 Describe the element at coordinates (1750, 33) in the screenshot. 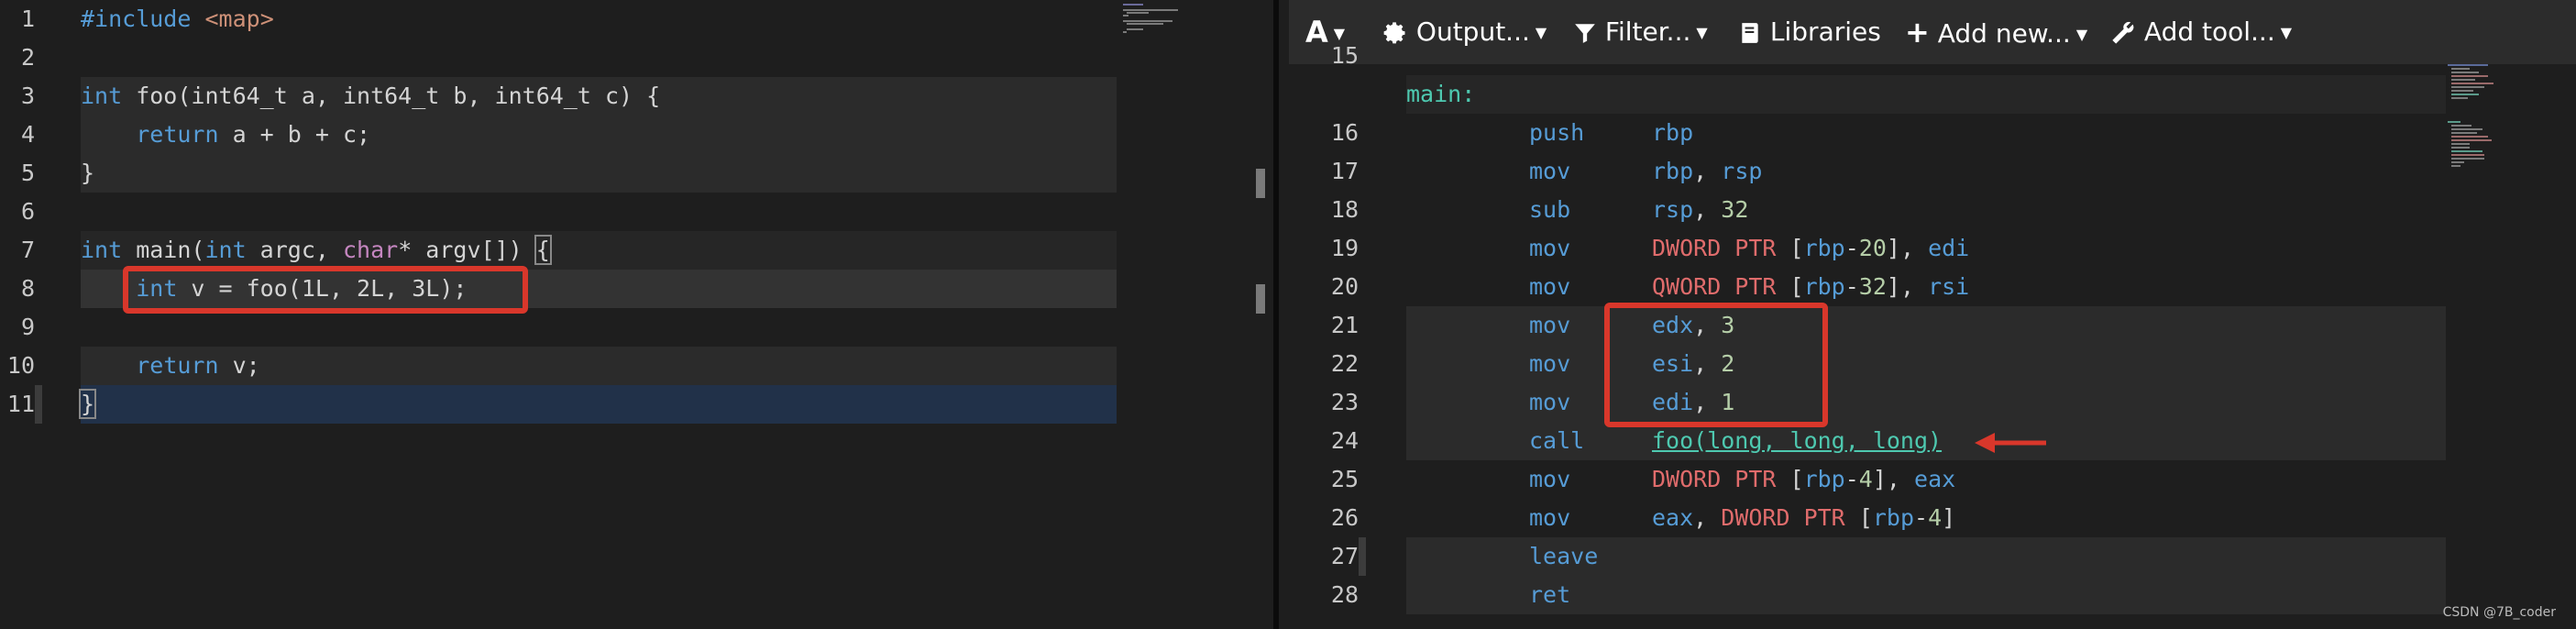

I see `book-icon` at that location.